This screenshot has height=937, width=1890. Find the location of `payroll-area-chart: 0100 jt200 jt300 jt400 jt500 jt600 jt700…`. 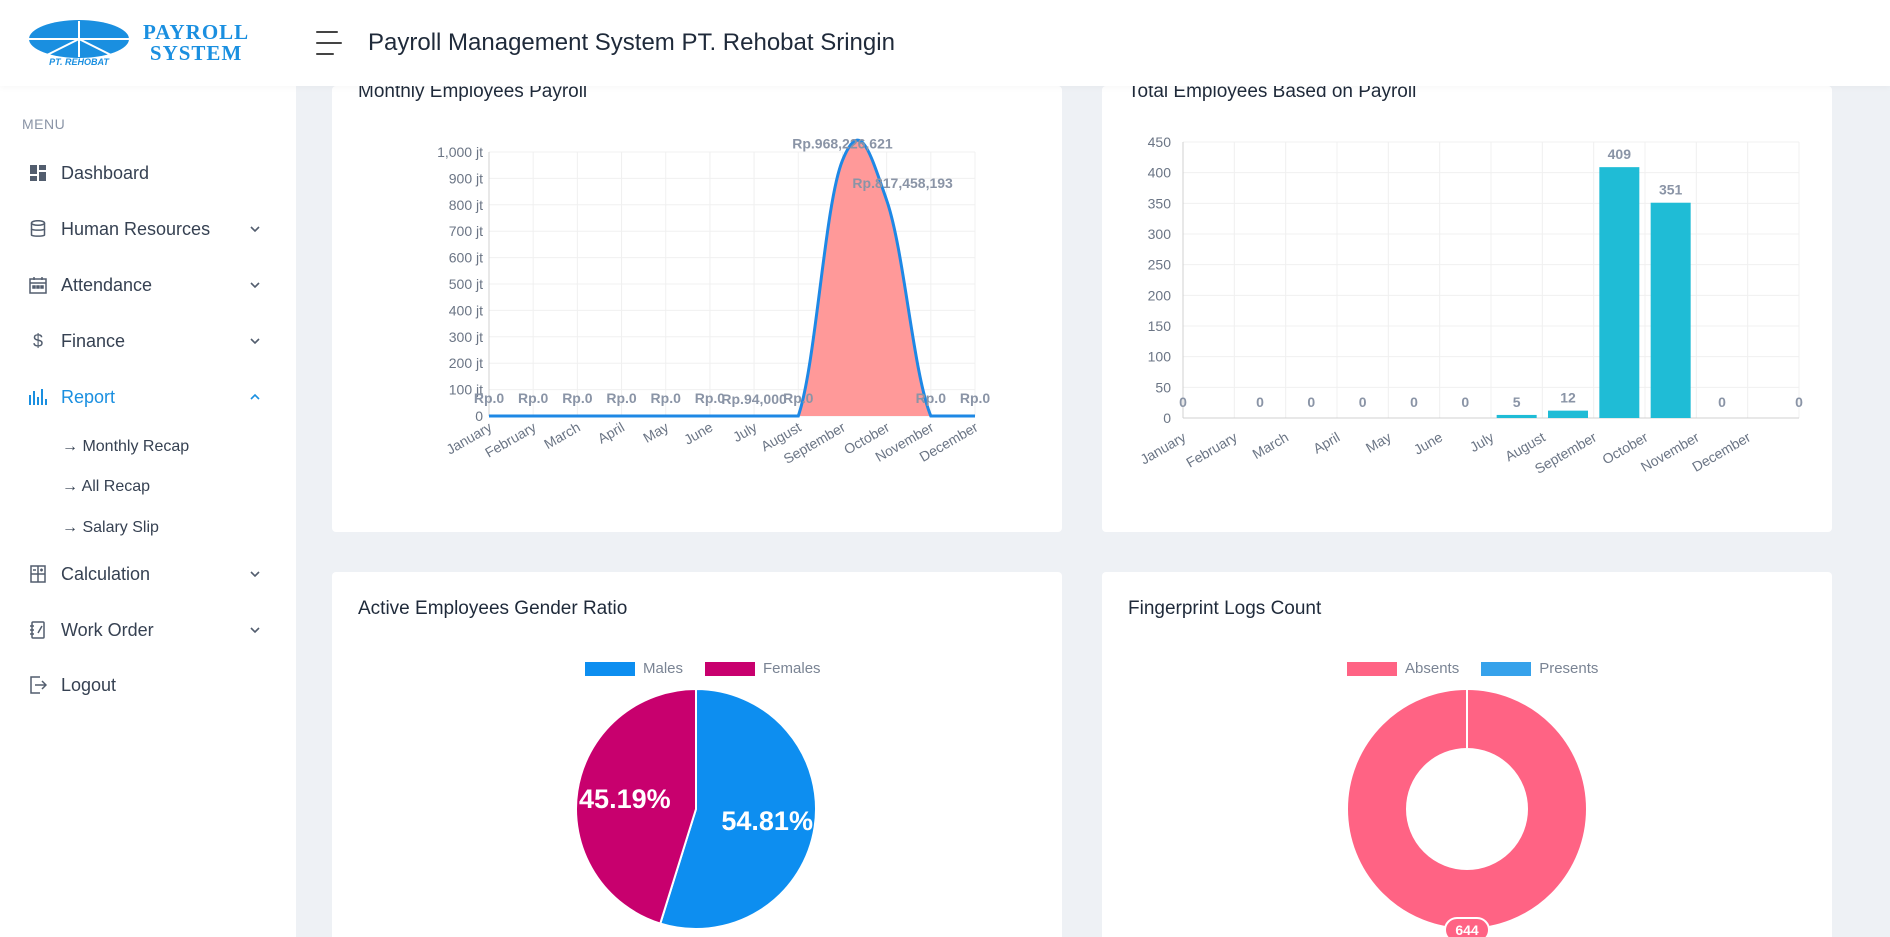

payroll-area-chart: 0100 jt200 jt300 jt400 jt500 jt600 jt700… is located at coordinates (714, 300).